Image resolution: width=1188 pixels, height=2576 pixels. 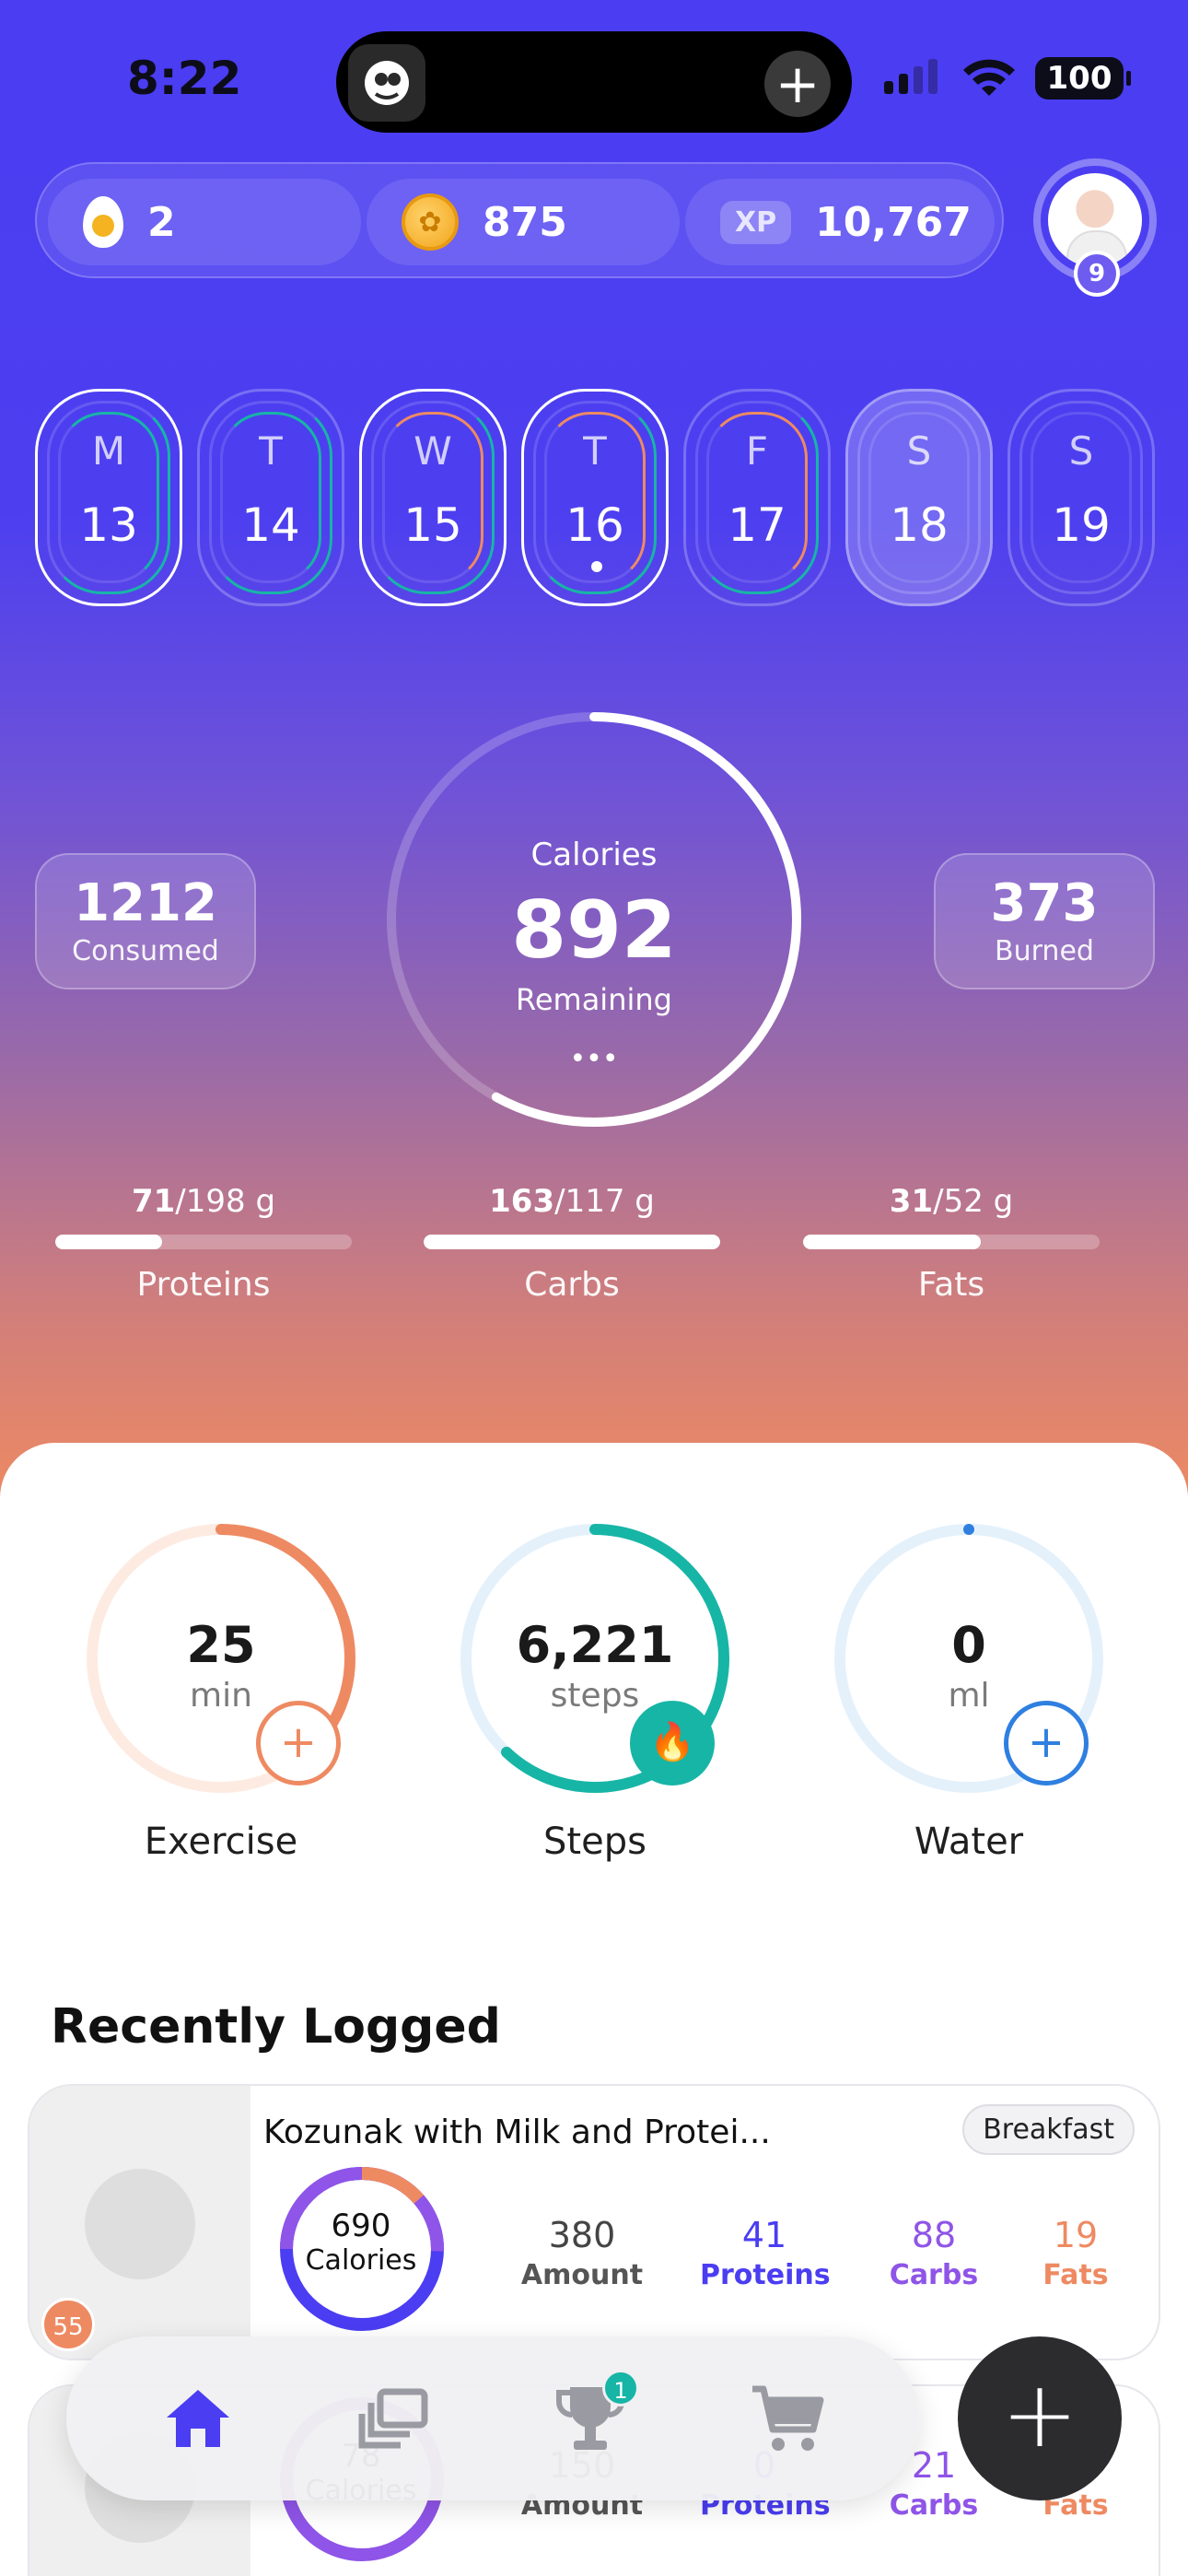 I want to click on carbs-value: 88, so click(x=934, y=2235).